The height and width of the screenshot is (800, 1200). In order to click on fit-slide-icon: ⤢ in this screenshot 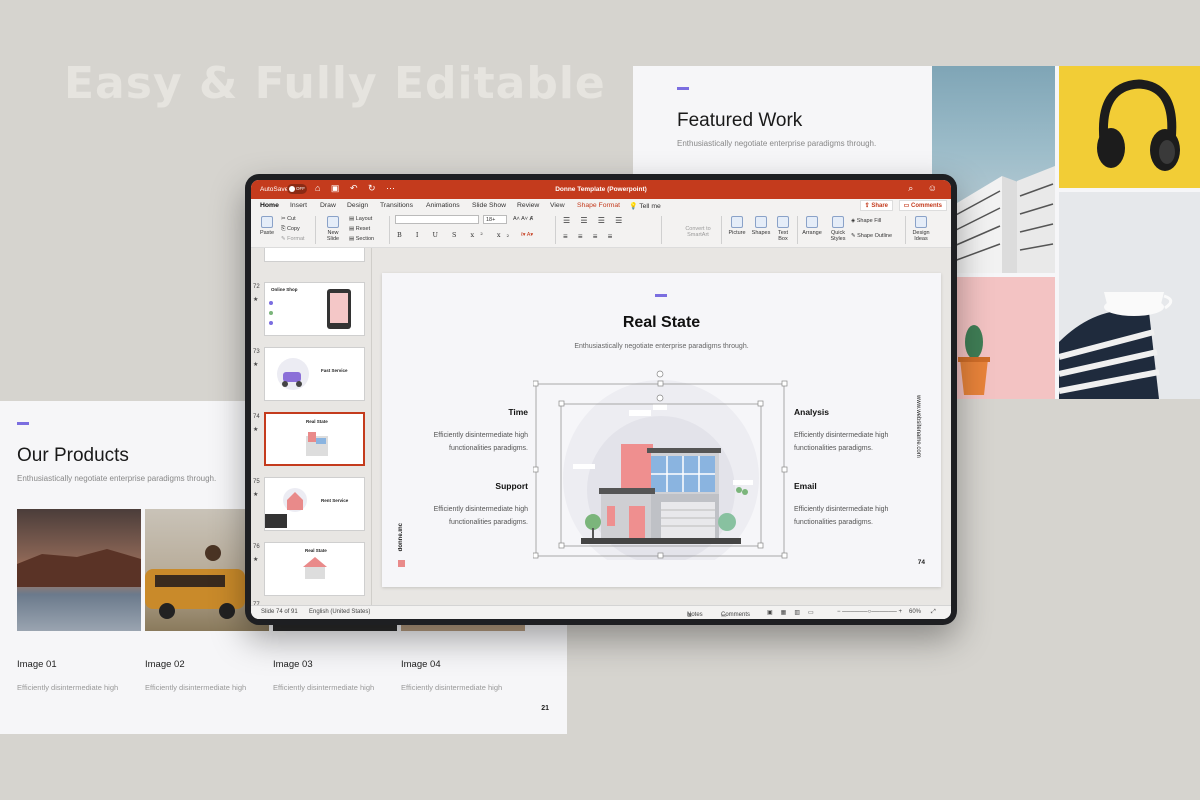, I will do `click(933, 612)`.